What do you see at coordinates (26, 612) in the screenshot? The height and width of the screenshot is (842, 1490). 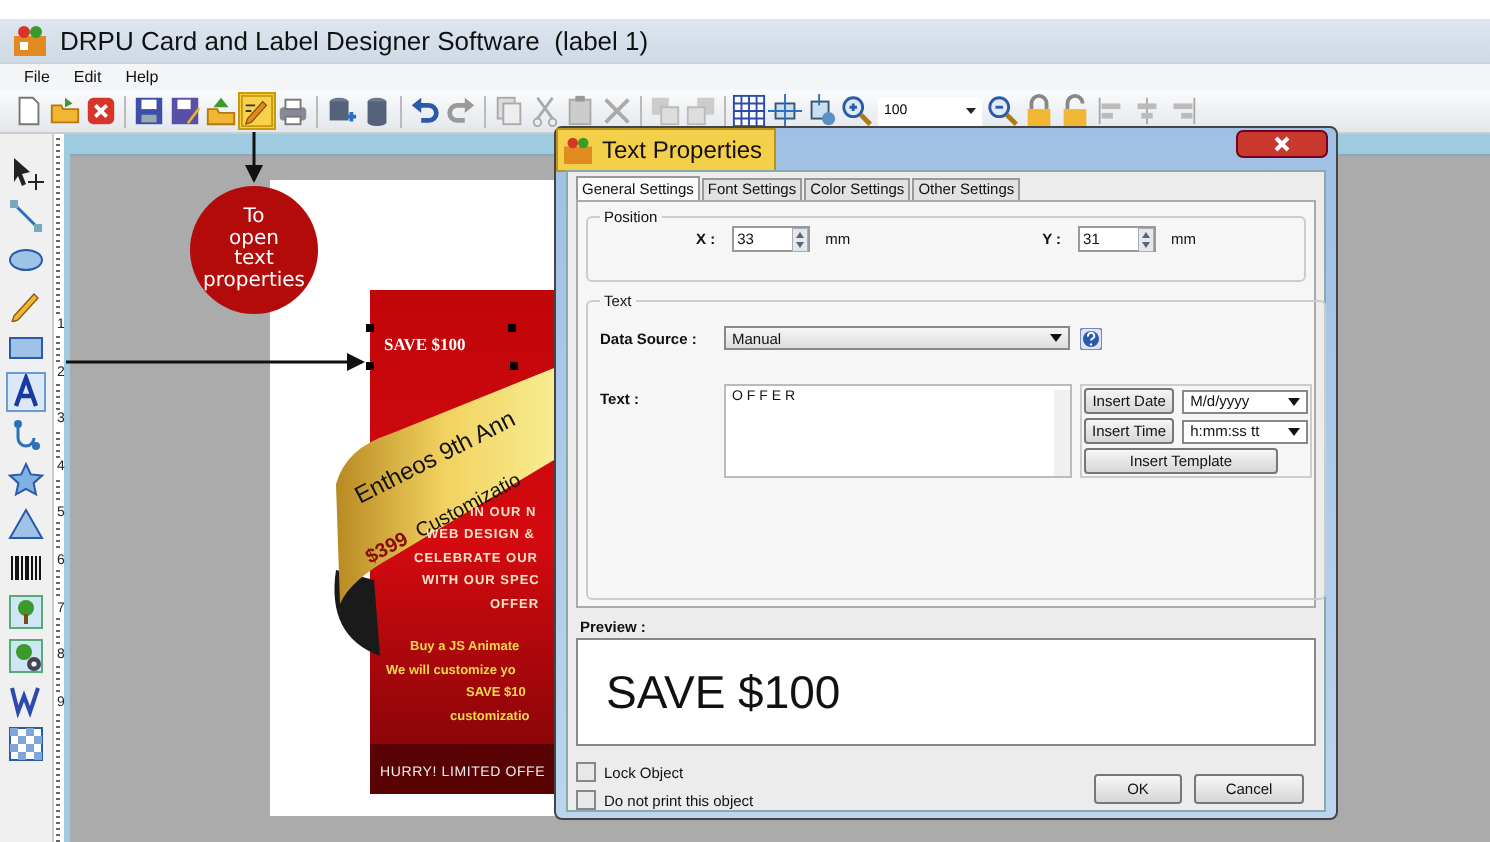 I see `picture-tree-tool` at bounding box center [26, 612].